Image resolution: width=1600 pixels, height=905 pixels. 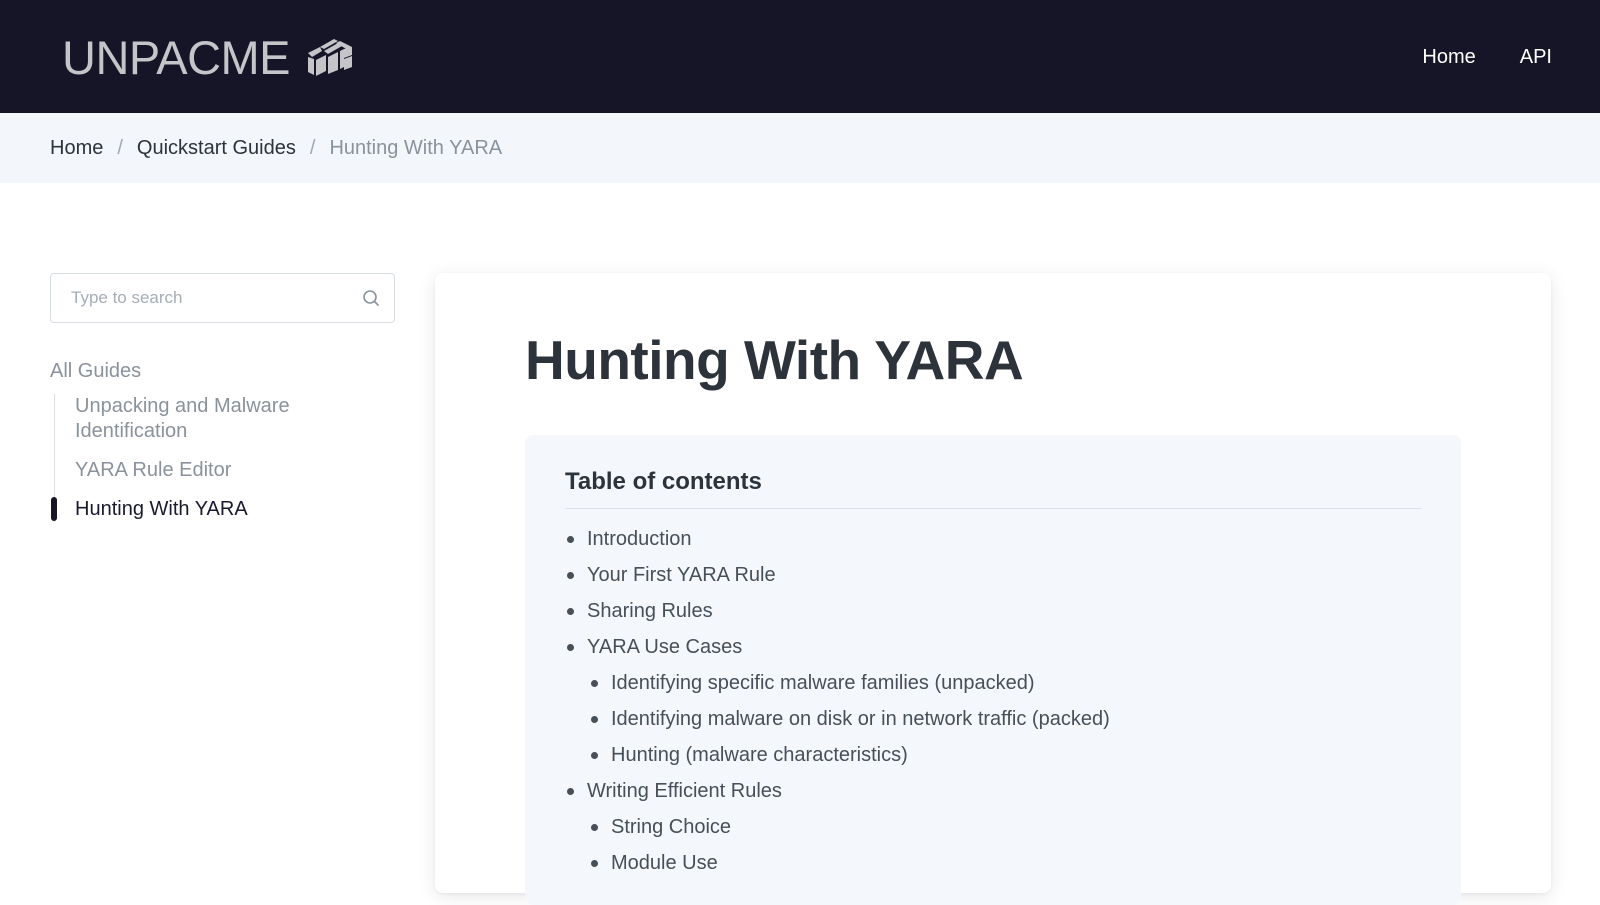 I want to click on toc-link-label: YARA Use Cases, so click(x=664, y=647).